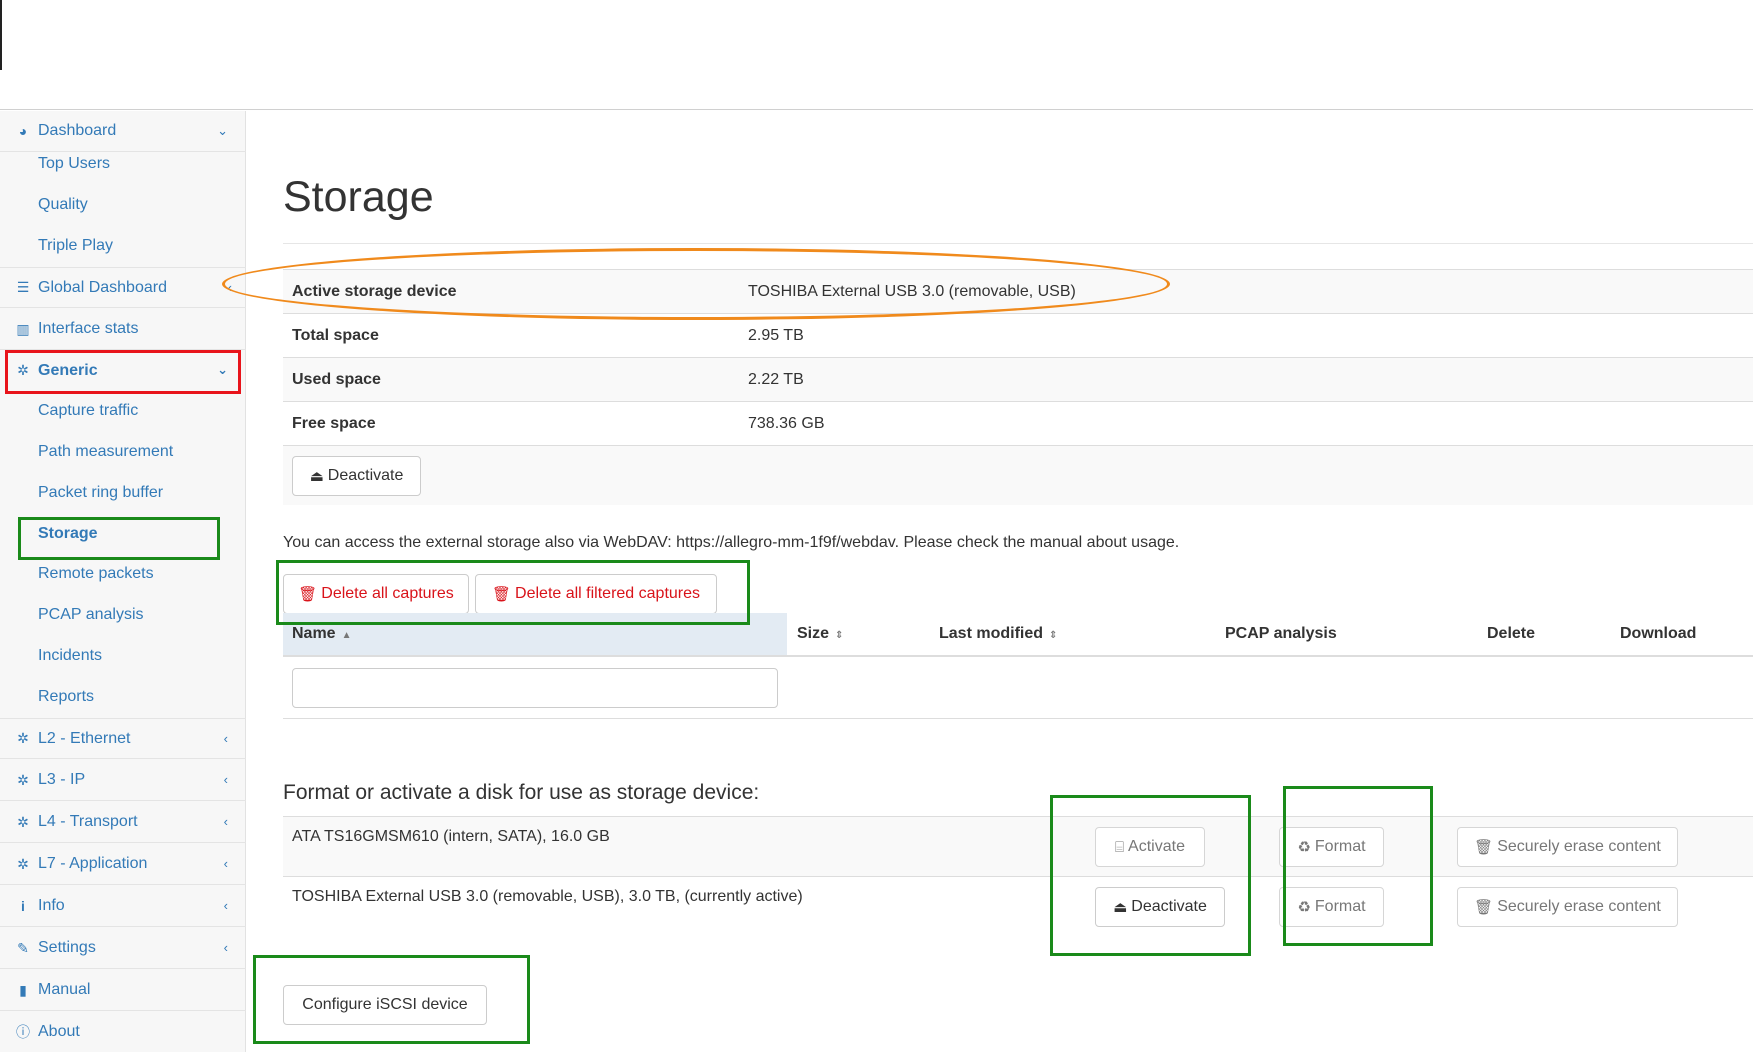  Describe the element at coordinates (1340, 846) in the screenshot. I see `button-label: Format` at that location.